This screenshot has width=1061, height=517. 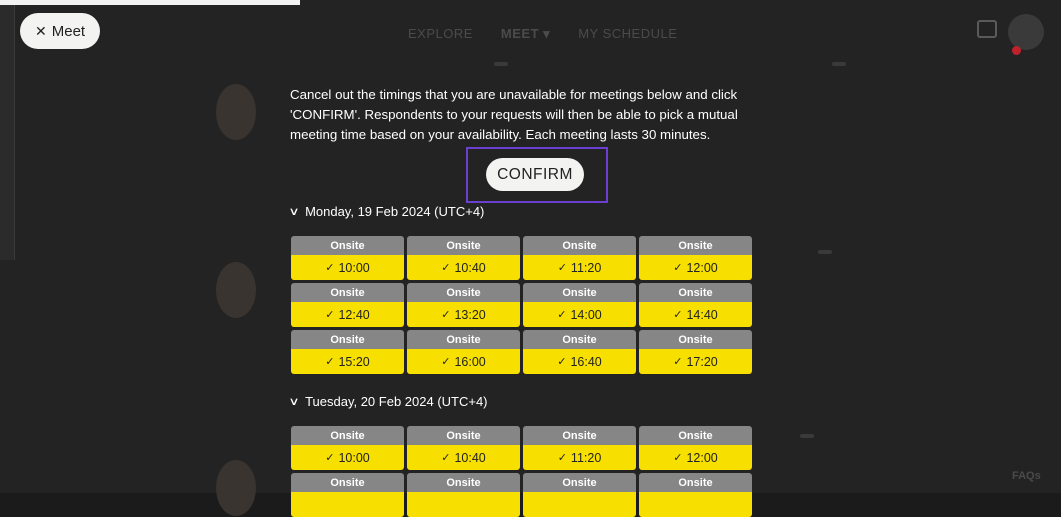 I want to click on time-slot: Onsite ✓ 16:00, so click(x=463, y=352).